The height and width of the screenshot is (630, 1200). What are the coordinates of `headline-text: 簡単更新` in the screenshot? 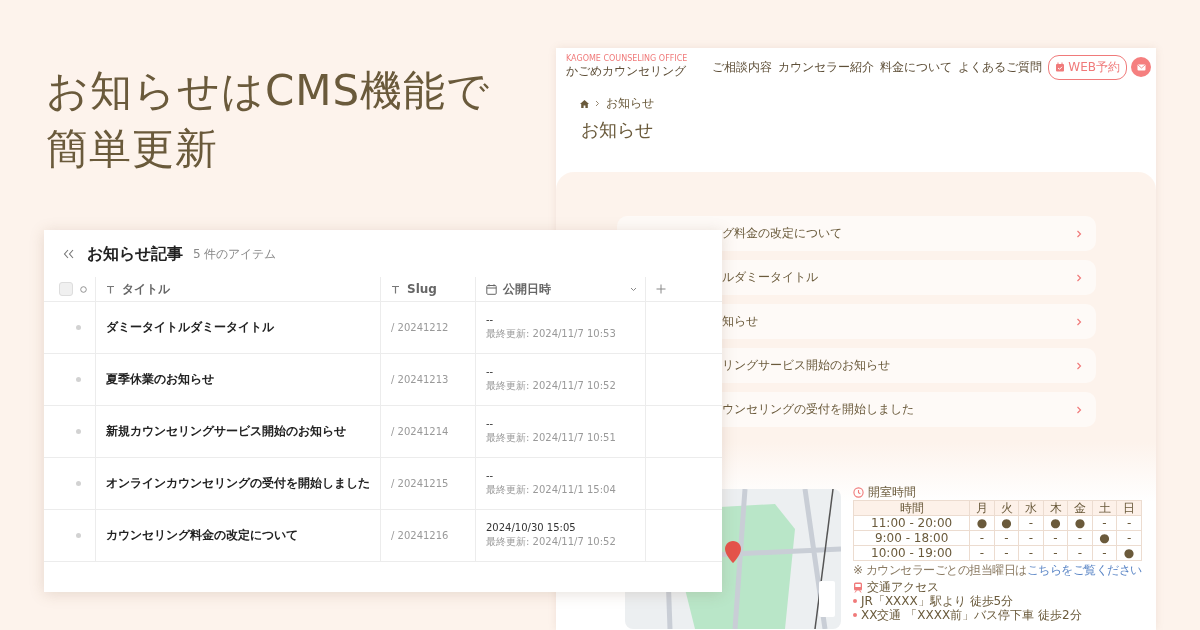 It's located at (132, 149).